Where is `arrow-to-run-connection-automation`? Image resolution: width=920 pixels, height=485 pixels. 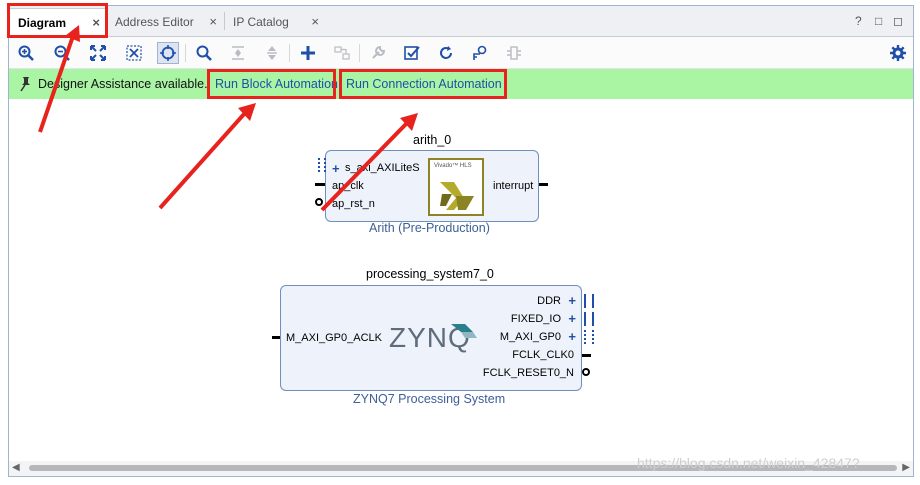
arrow-to-run-connection-automation is located at coordinates (369, 162).